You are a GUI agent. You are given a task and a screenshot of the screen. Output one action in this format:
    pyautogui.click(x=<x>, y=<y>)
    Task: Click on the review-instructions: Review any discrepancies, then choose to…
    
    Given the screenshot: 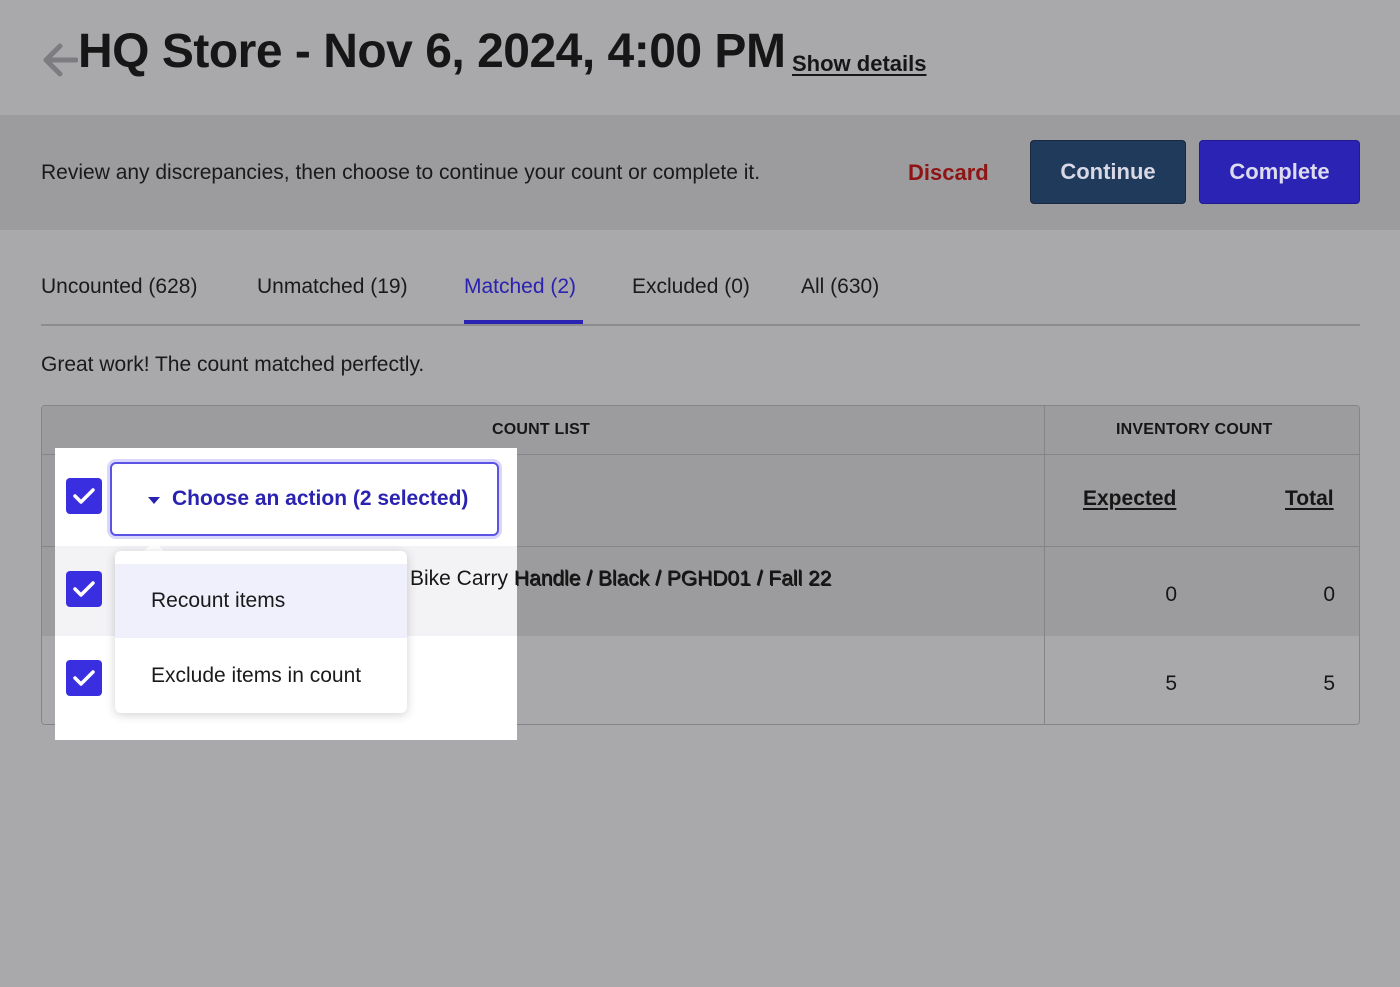 What is the action you would take?
    pyautogui.click(x=401, y=172)
    